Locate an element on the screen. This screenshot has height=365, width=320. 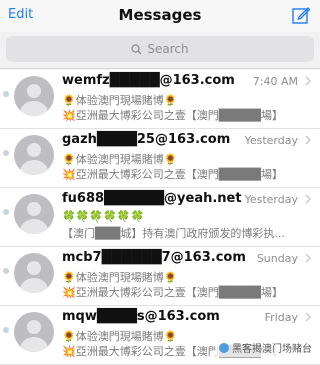
sender-name: wemfz█████@163.com is located at coordinates (148, 80).